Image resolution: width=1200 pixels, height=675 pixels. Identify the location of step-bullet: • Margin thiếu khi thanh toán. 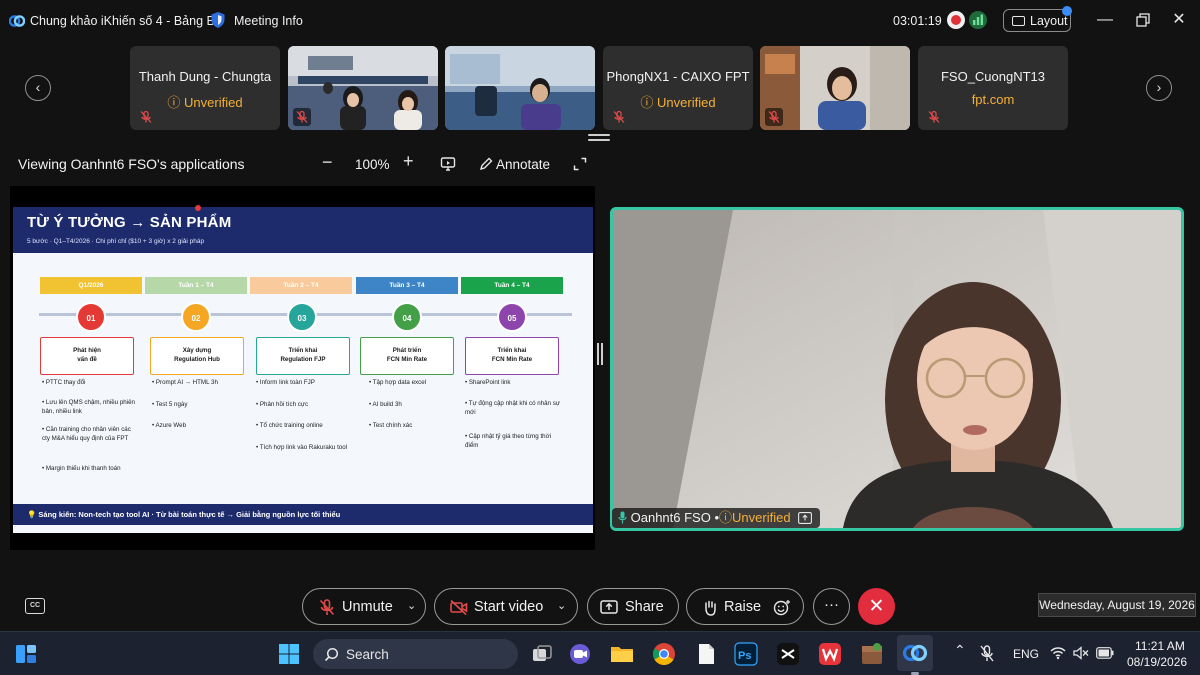
(81, 468).